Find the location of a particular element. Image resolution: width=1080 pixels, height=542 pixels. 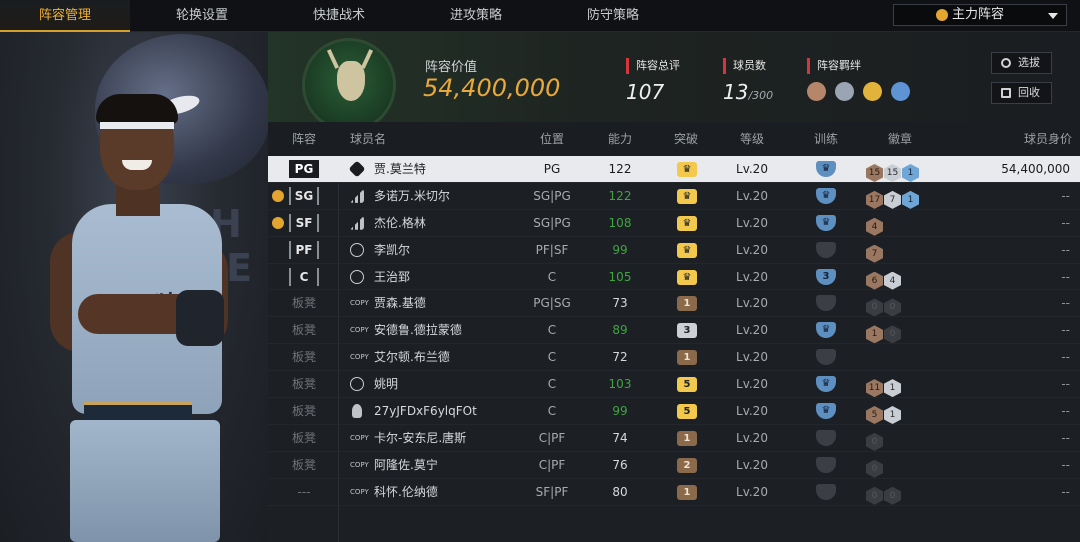

tab-quick-tactics: 快捷战术 is located at coordinates (339, 16).